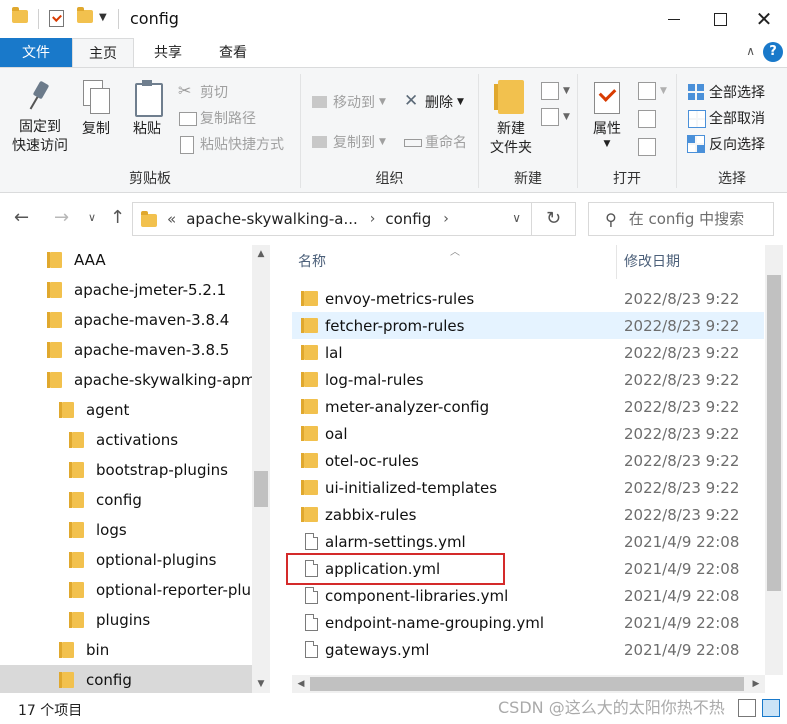 The image size is (787, 724). I want to click on large-icons-view-icon, so click(771, 708).